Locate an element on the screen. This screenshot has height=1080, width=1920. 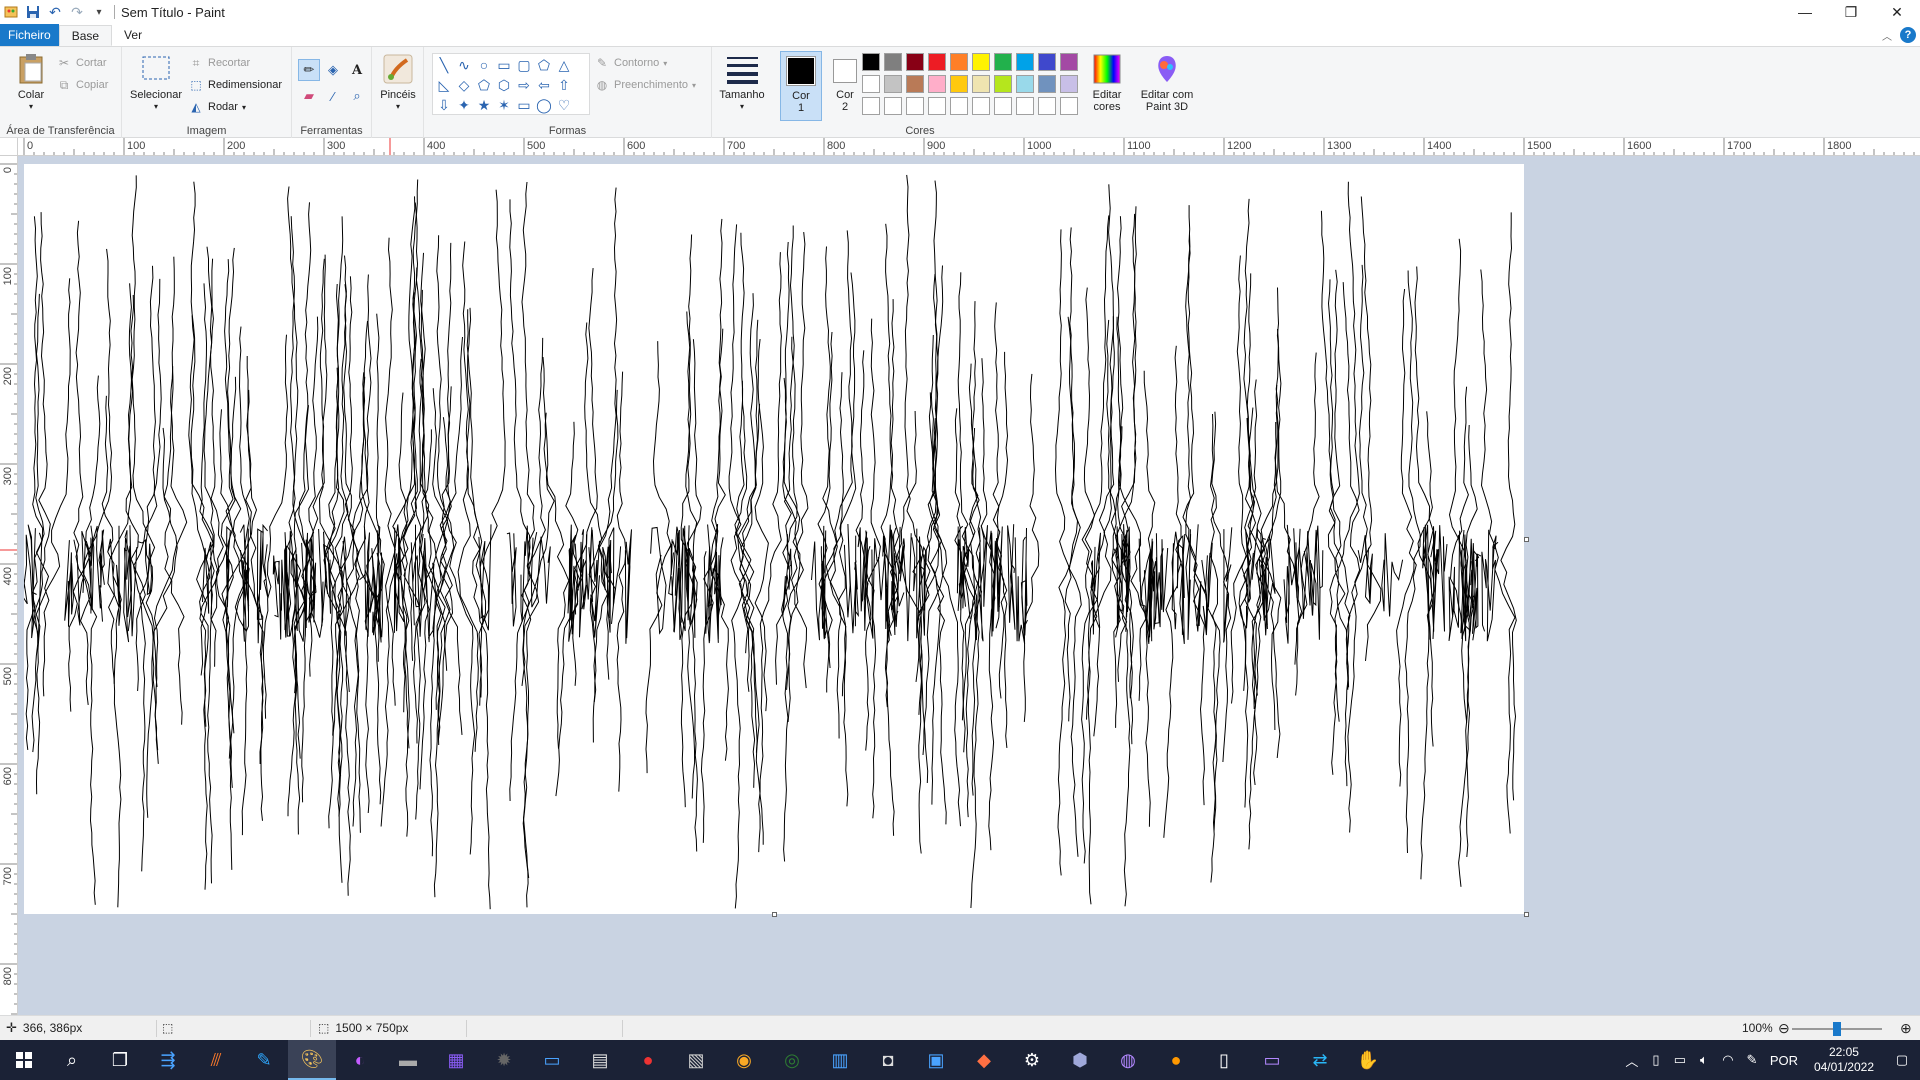
shape-tool-icon: ◇ is located at coordinates (464, 85).